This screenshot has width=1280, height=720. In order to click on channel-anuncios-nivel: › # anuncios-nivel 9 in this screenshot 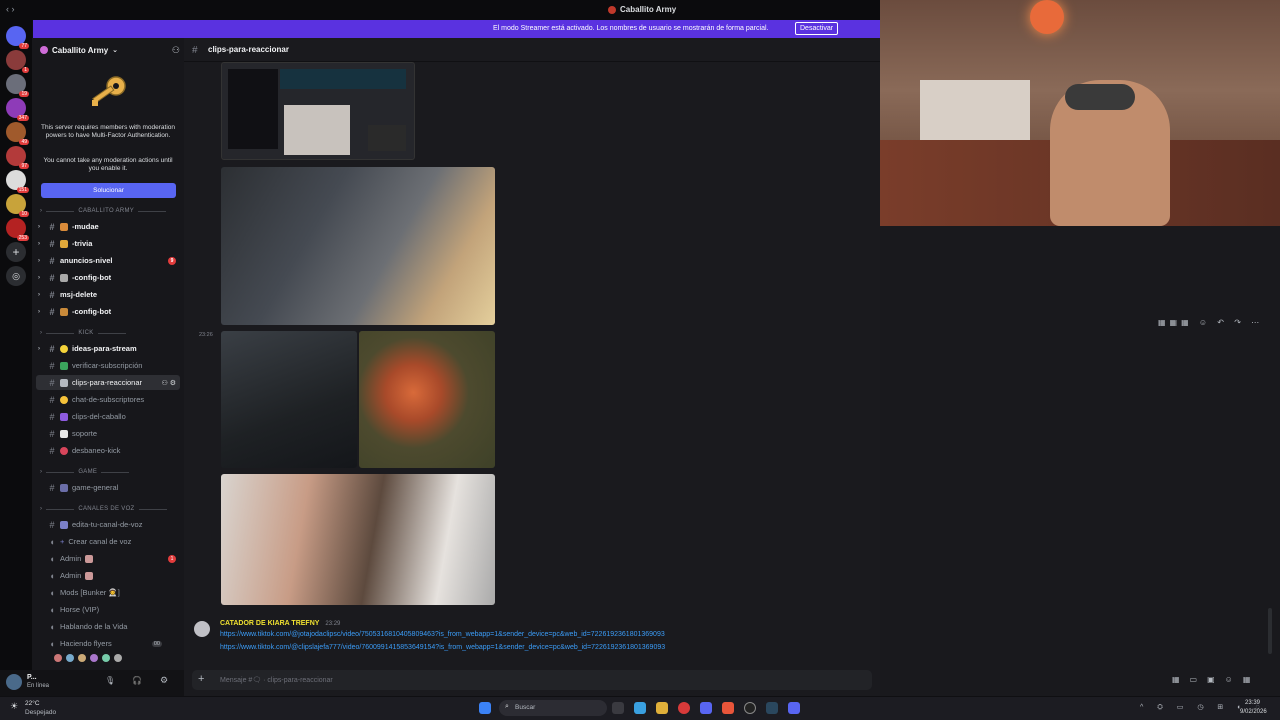, I will do `click(108, 260)`.